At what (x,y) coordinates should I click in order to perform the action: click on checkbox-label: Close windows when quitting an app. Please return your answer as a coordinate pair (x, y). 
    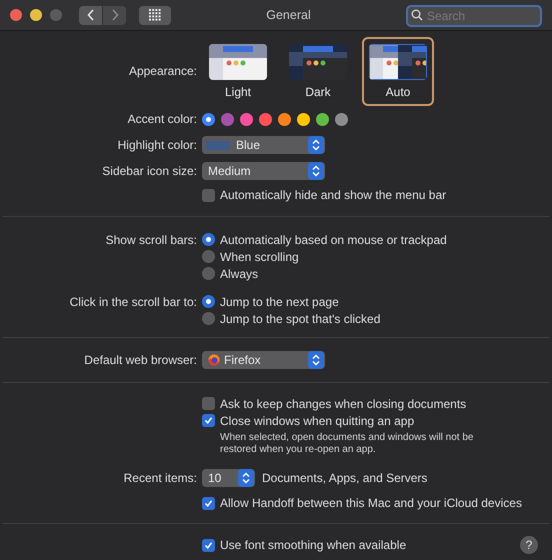
    Looking at the image, I should click on (317, 421).